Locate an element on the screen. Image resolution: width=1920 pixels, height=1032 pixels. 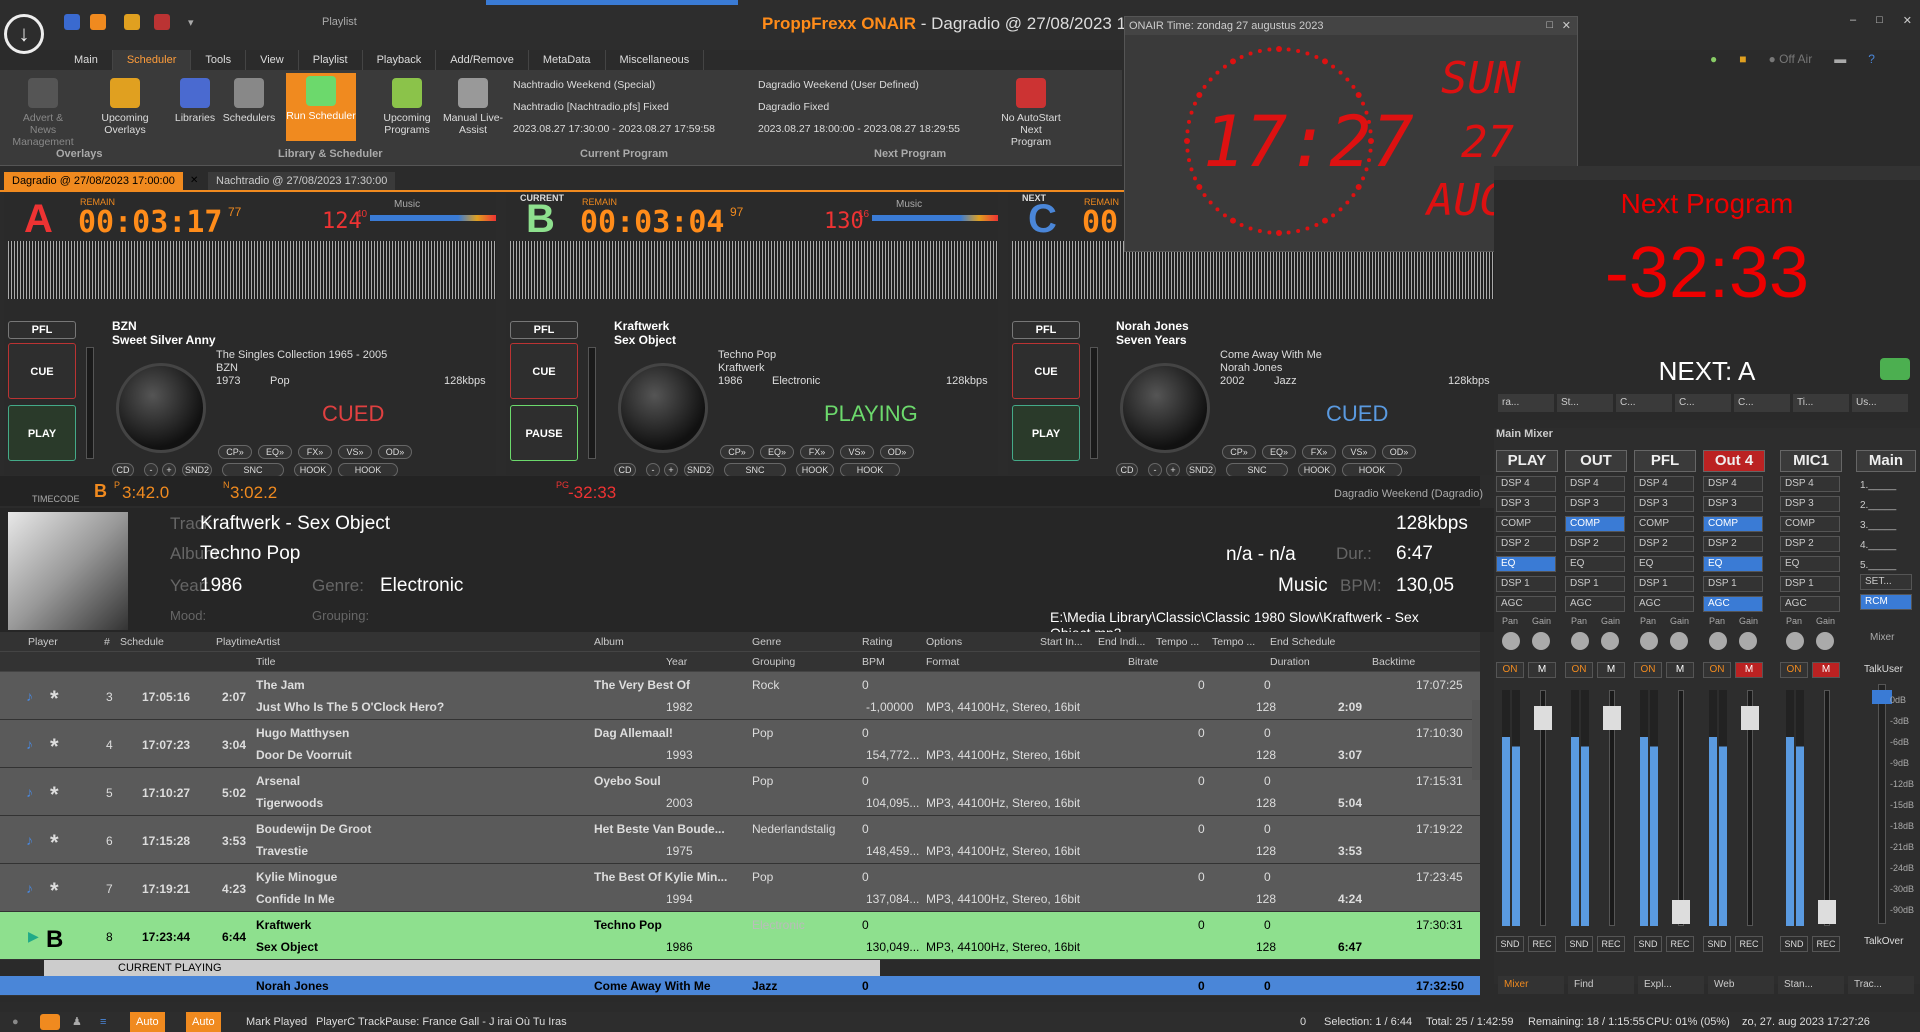
app-menu-icon: ↓ is located at coordinates (24, 34).